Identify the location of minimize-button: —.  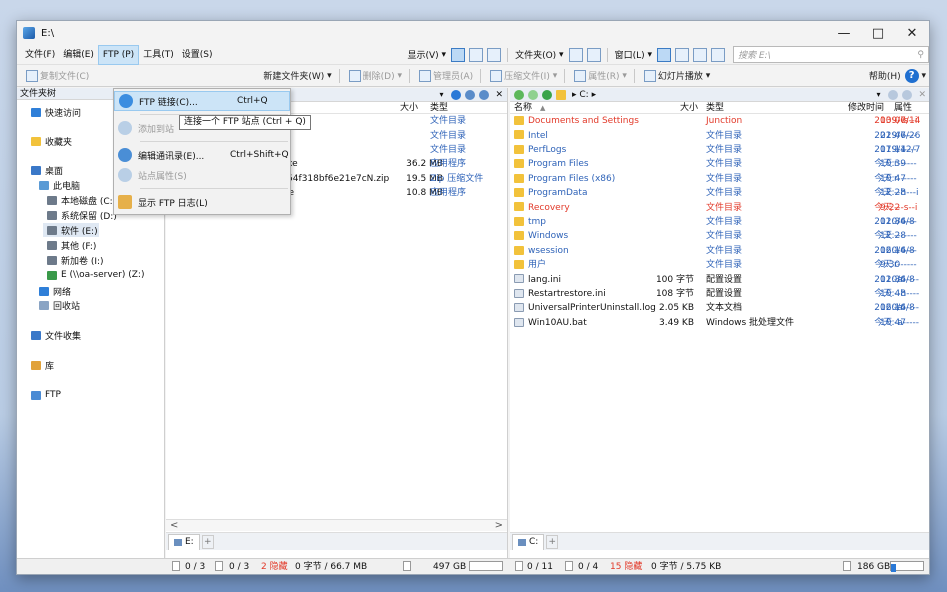
(844, 33).